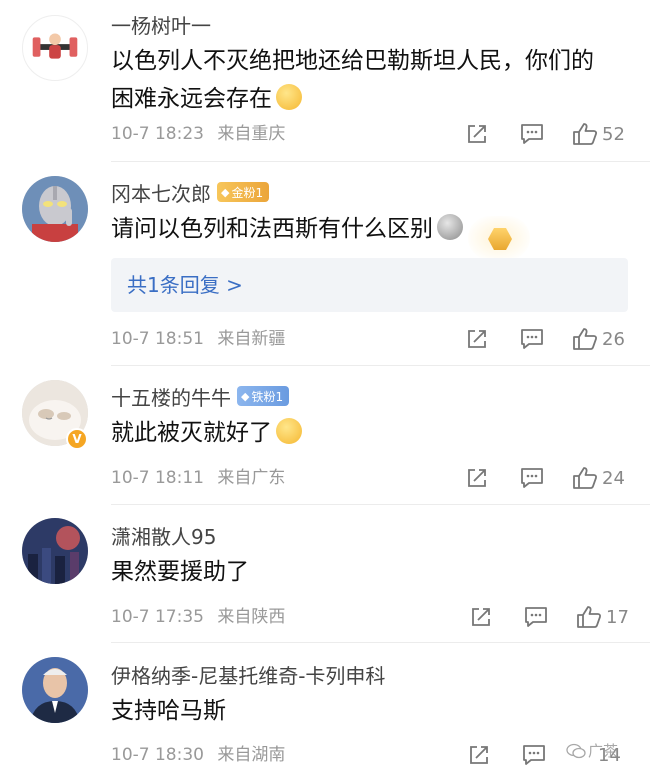  What do you see at coordinates (613, 134) in the screenshot?
I see `like-count: 52` at bounding box center [613, 134].